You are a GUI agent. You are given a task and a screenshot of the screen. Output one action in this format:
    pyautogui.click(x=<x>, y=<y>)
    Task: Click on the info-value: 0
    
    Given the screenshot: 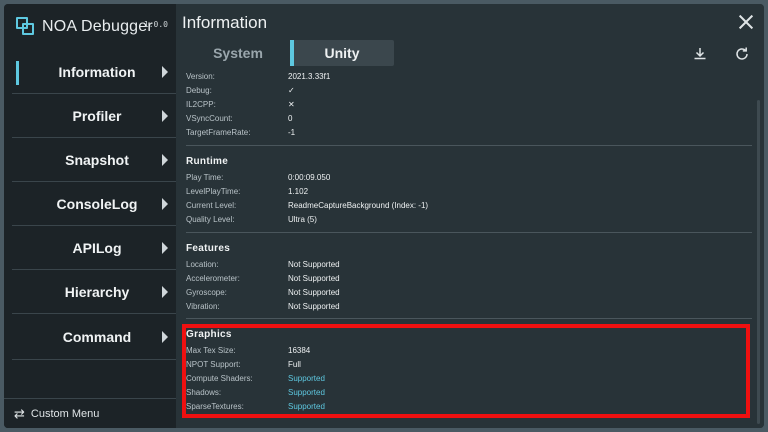 What is the action you would take?
    pyautogui.click(x=290, y=118)
    